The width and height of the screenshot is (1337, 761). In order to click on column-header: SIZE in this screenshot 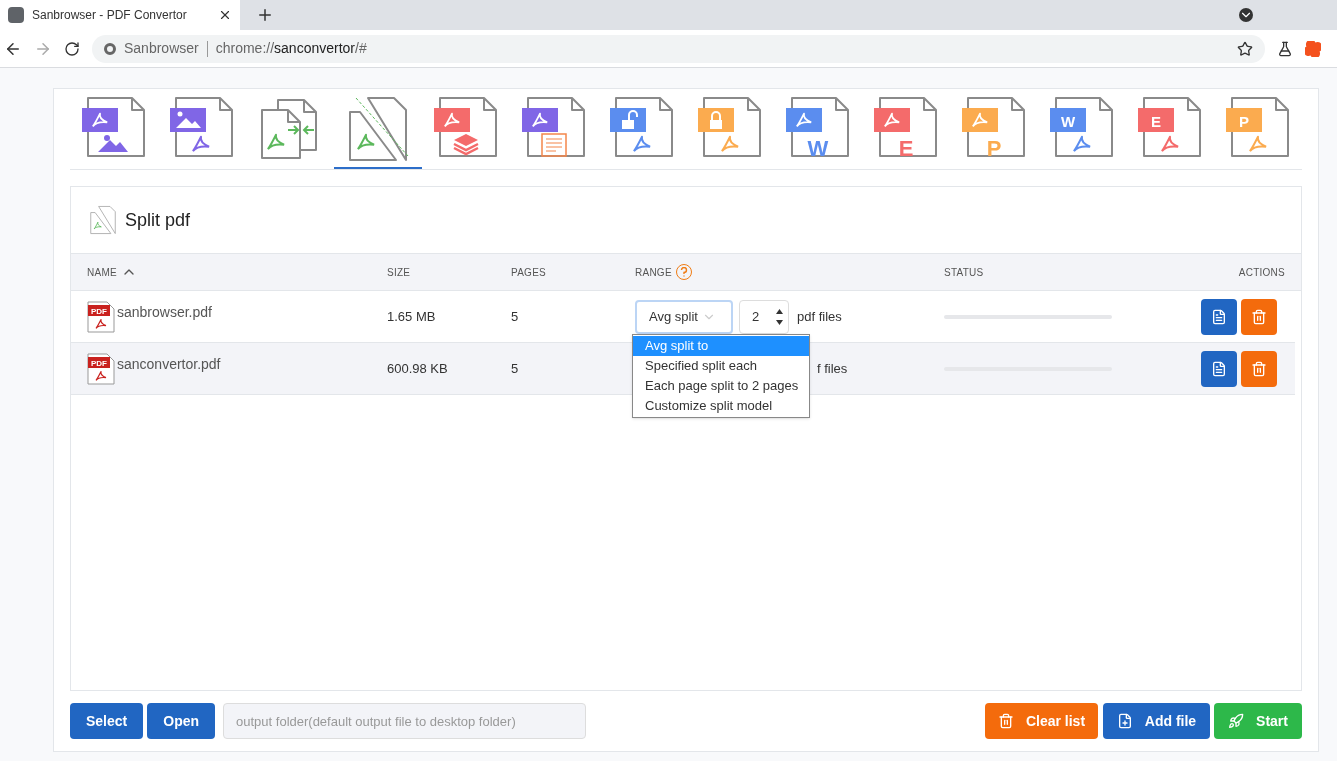, I will do `click(399, 272)`.